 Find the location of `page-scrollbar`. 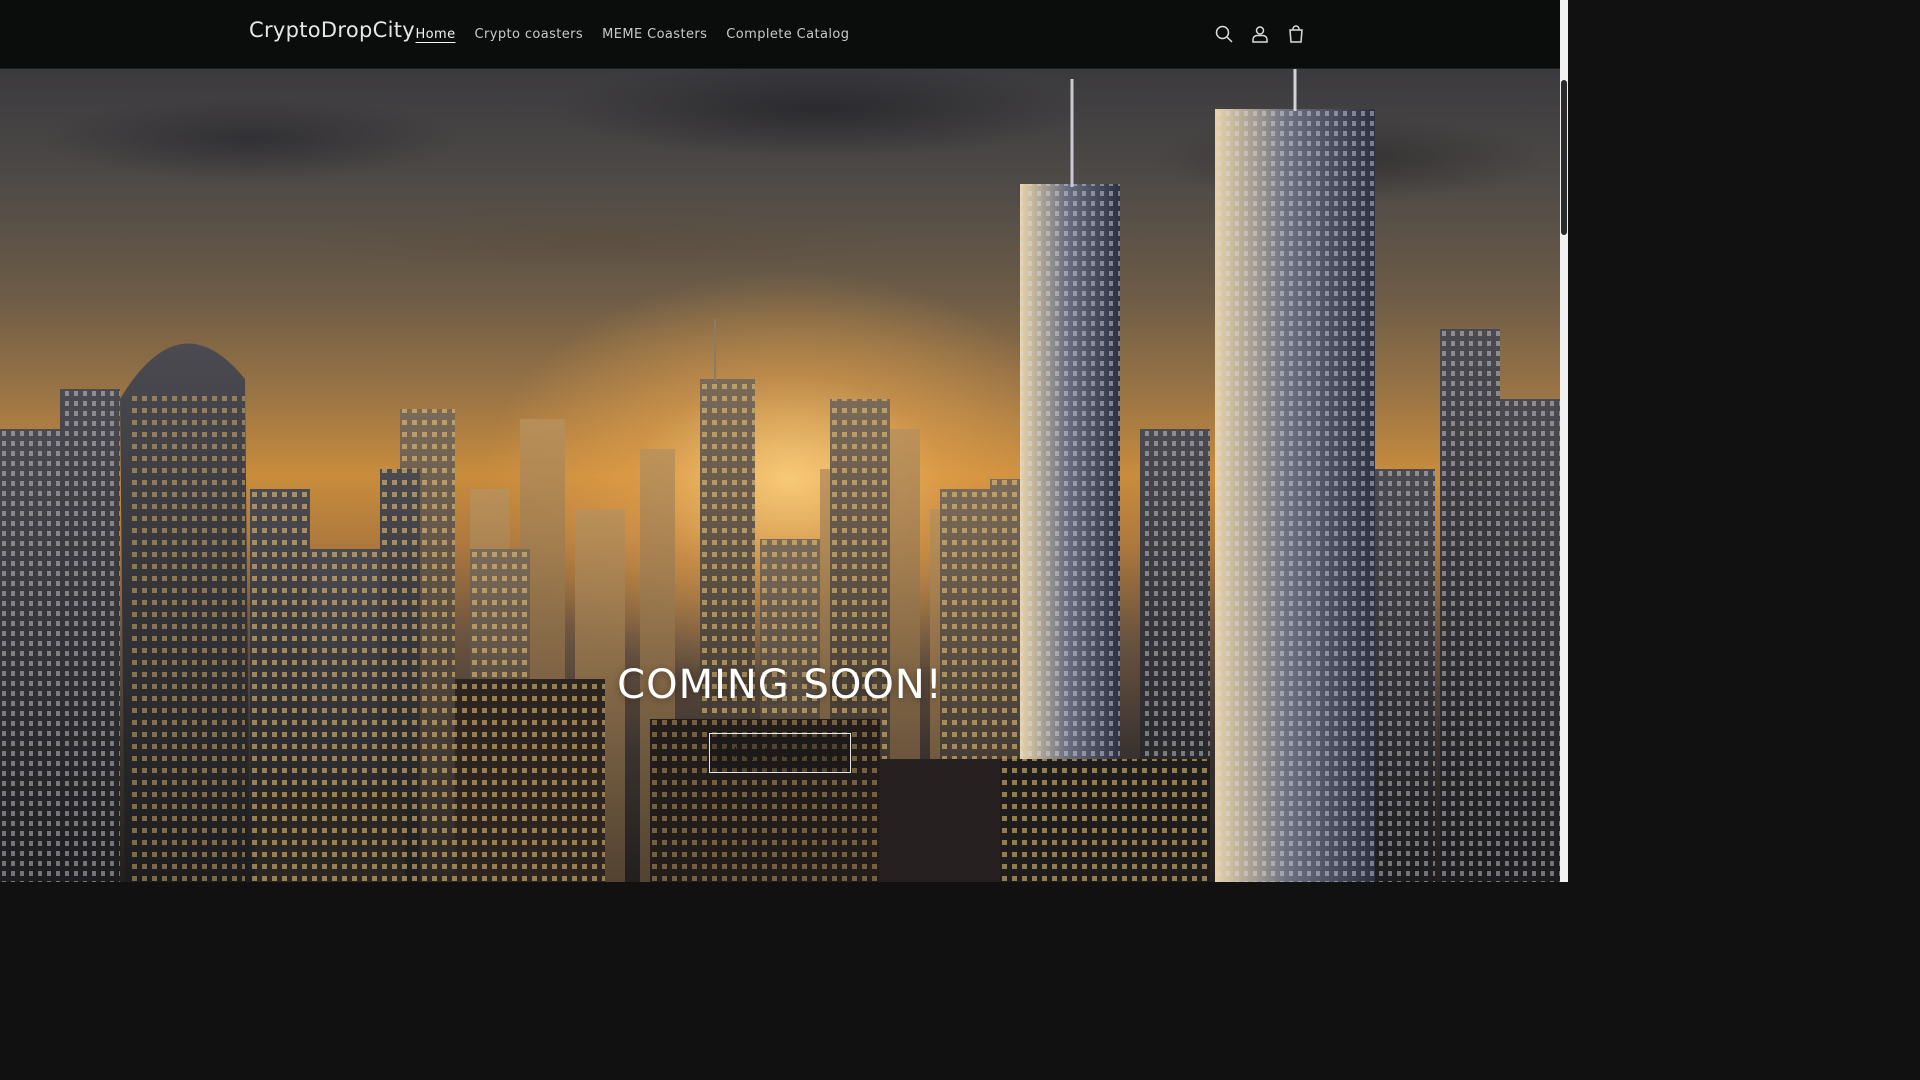

page-scrollbar is located at coordinates (1564, 441).